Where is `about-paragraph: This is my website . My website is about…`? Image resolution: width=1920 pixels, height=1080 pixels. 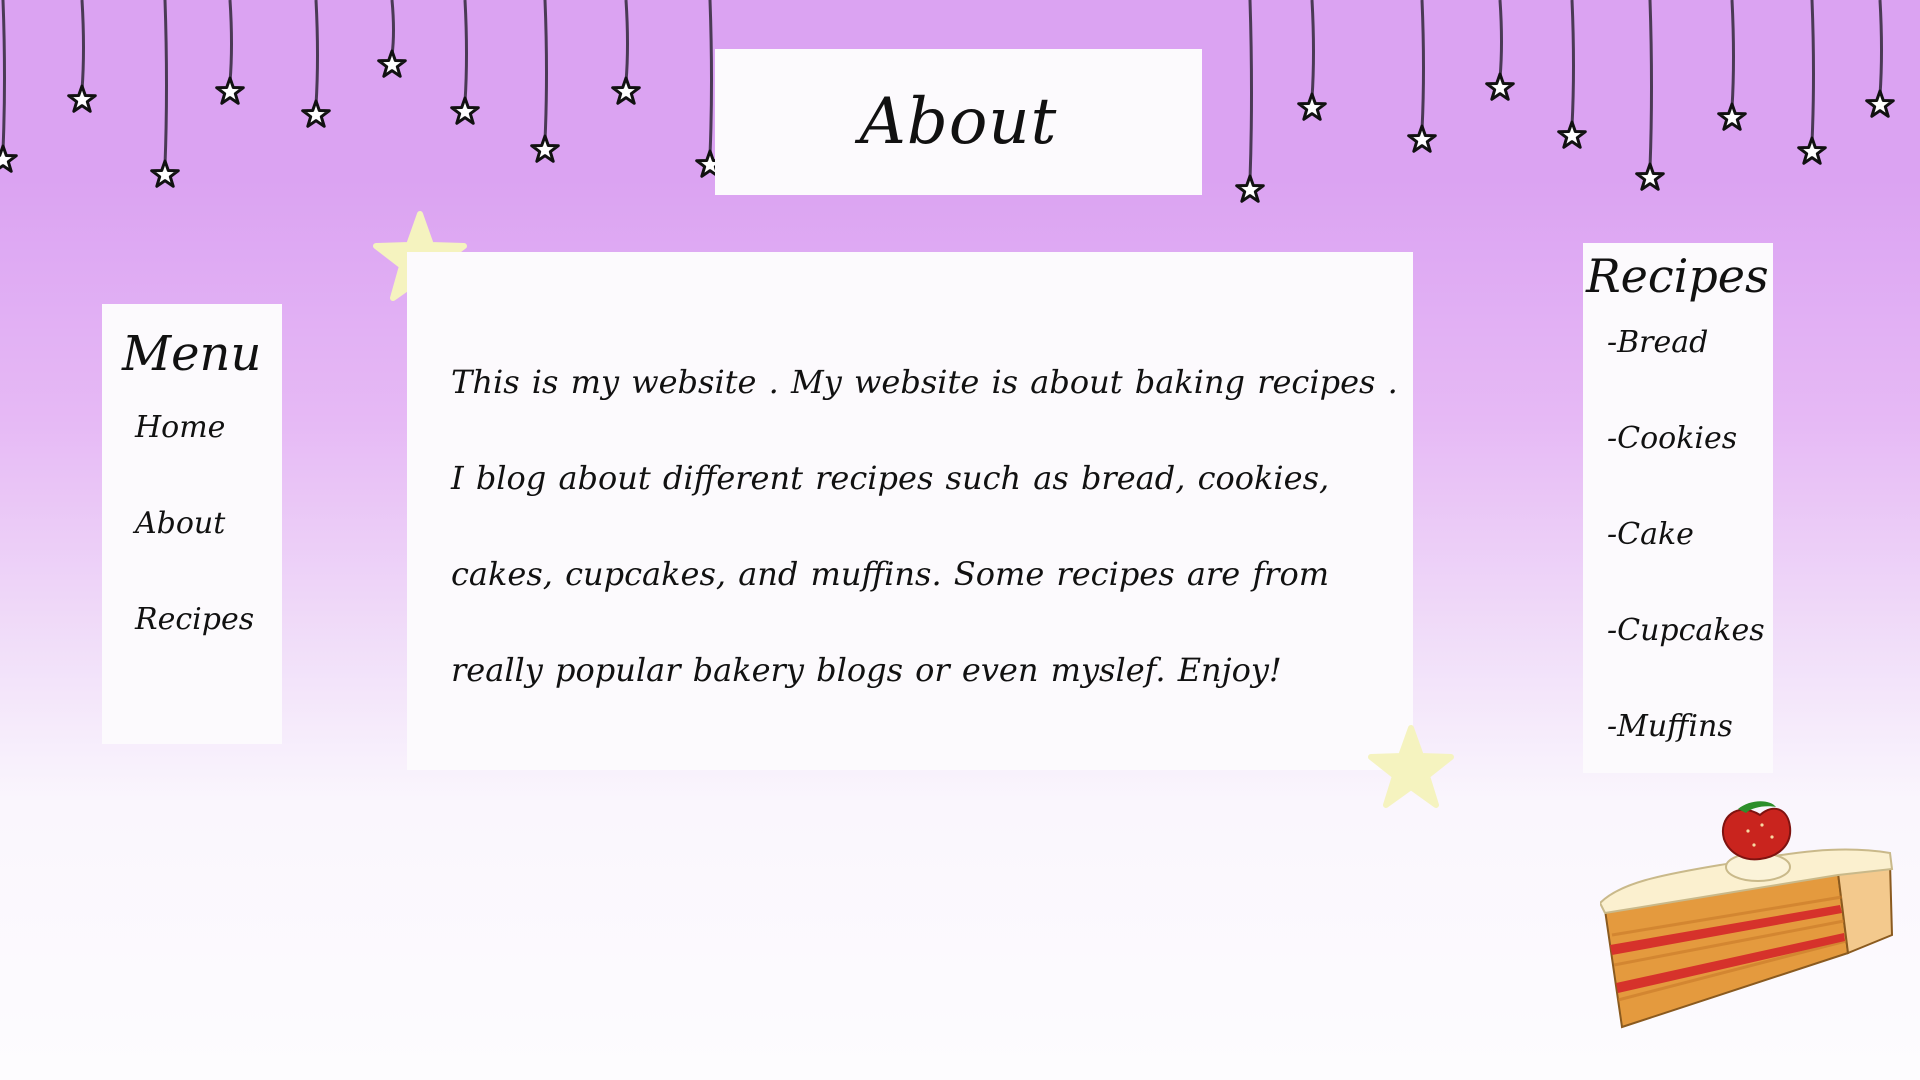 about-paragraph: This is my website . My website is about… is located at coordinates (924, 526).